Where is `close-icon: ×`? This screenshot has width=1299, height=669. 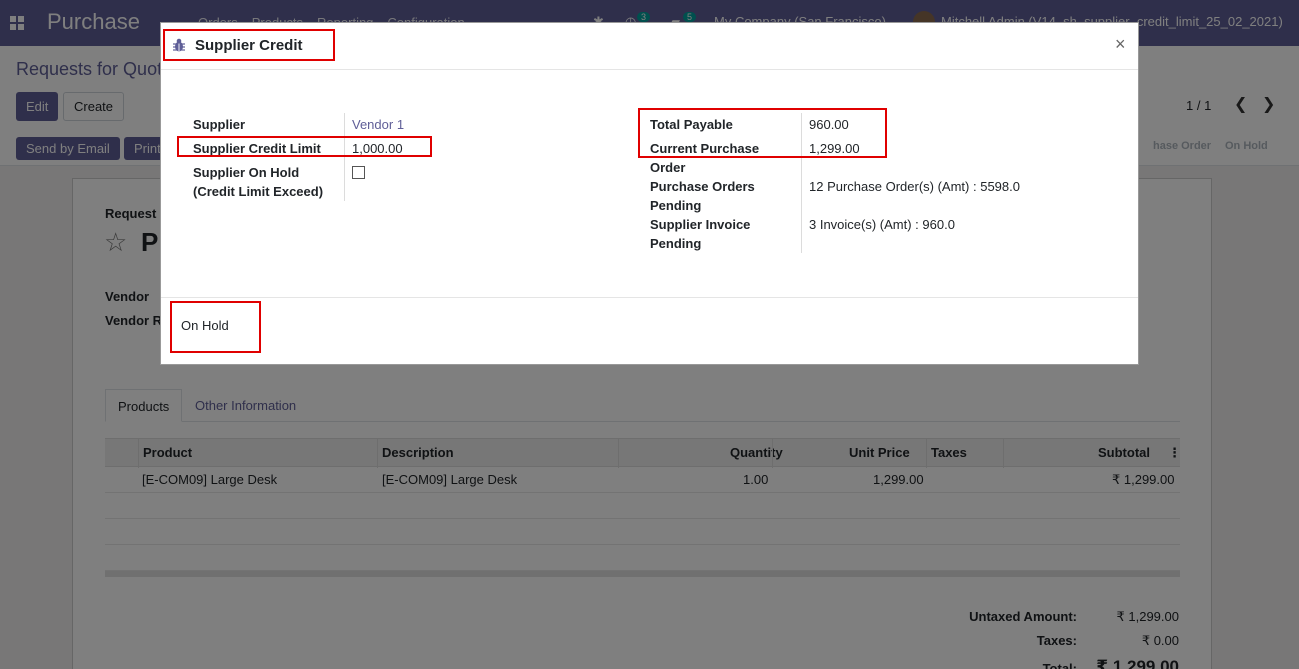 close-icon: × is located at coordinates (1120, 44).